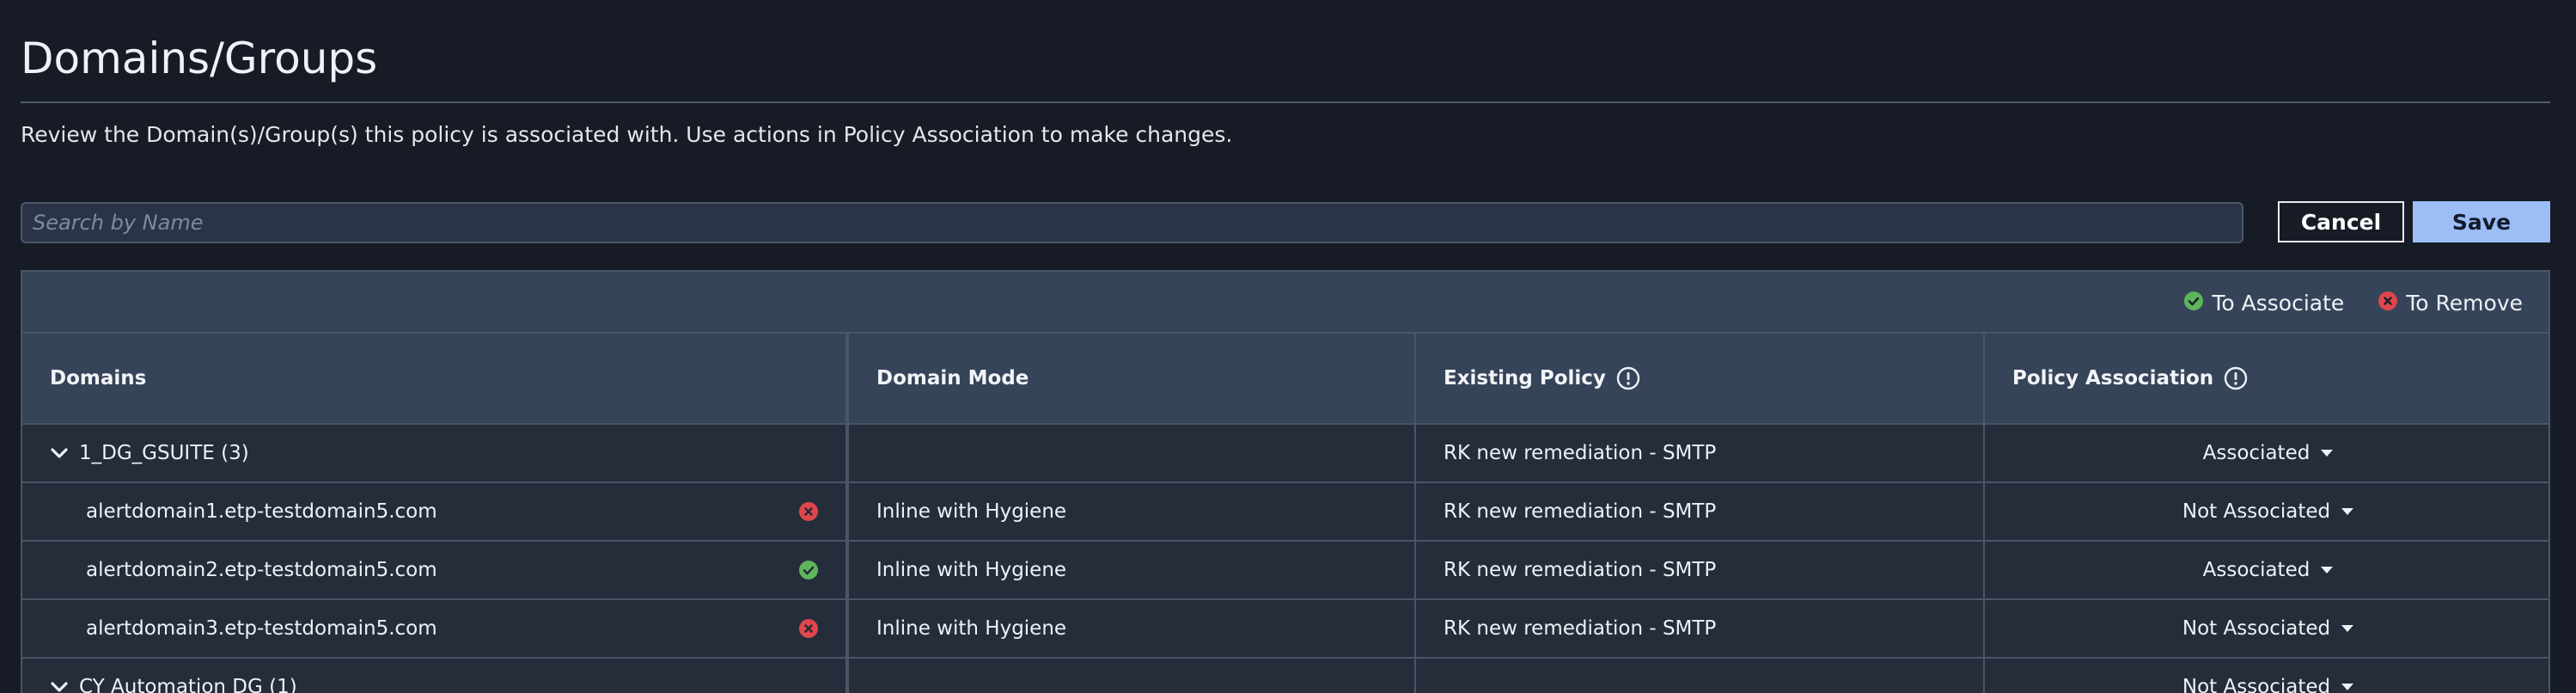 This screenshot has height=693, width=2576. Describe the element at coordinates (434, 378) in the screenshot. I see `header-domains: Domains` at that location.